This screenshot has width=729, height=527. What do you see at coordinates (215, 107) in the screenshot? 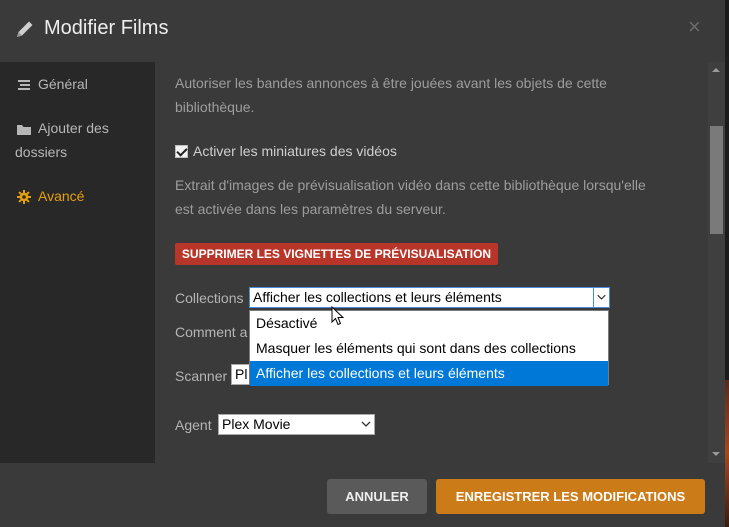
I see `trailers-description-line2: bibliothèque.` at bounding box center [215, 107].